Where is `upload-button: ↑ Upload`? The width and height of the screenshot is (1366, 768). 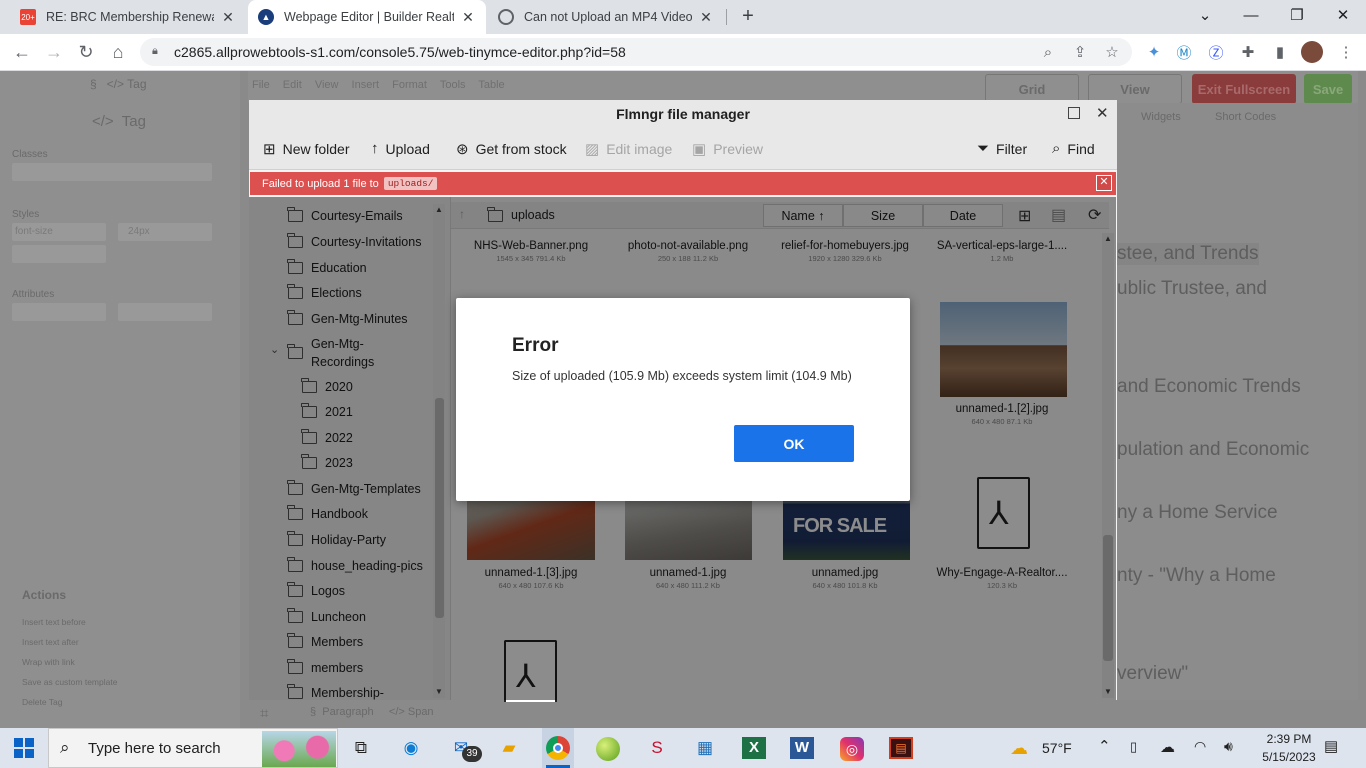 upload-button: ↑ Upload is located at coordinates (400, 148).